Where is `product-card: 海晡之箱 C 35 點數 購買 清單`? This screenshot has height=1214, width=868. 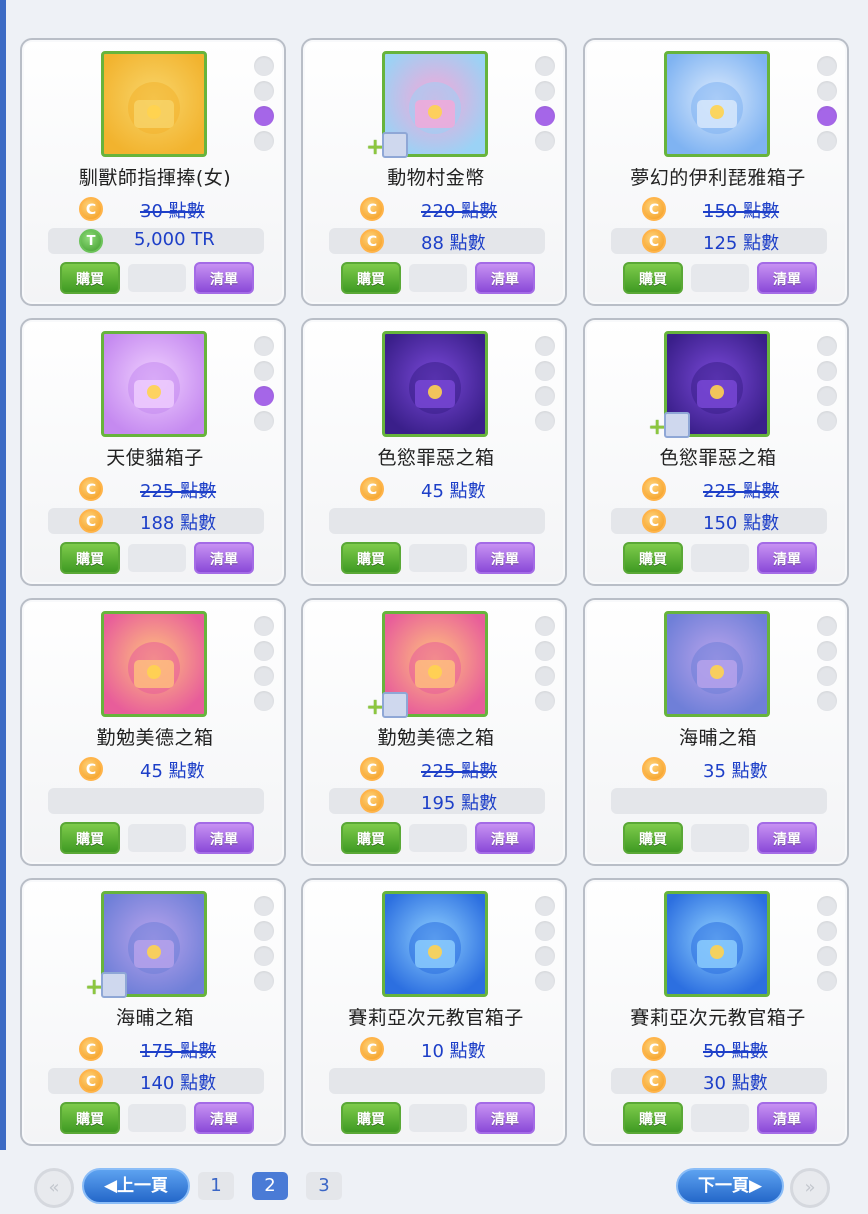
product-card: 海晡之箱 C 35 點數 購買 清單 is located at coordinates (716, 732).